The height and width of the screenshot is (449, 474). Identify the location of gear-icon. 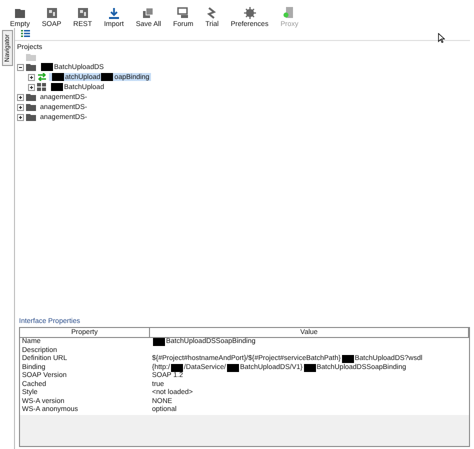
(250, 13).